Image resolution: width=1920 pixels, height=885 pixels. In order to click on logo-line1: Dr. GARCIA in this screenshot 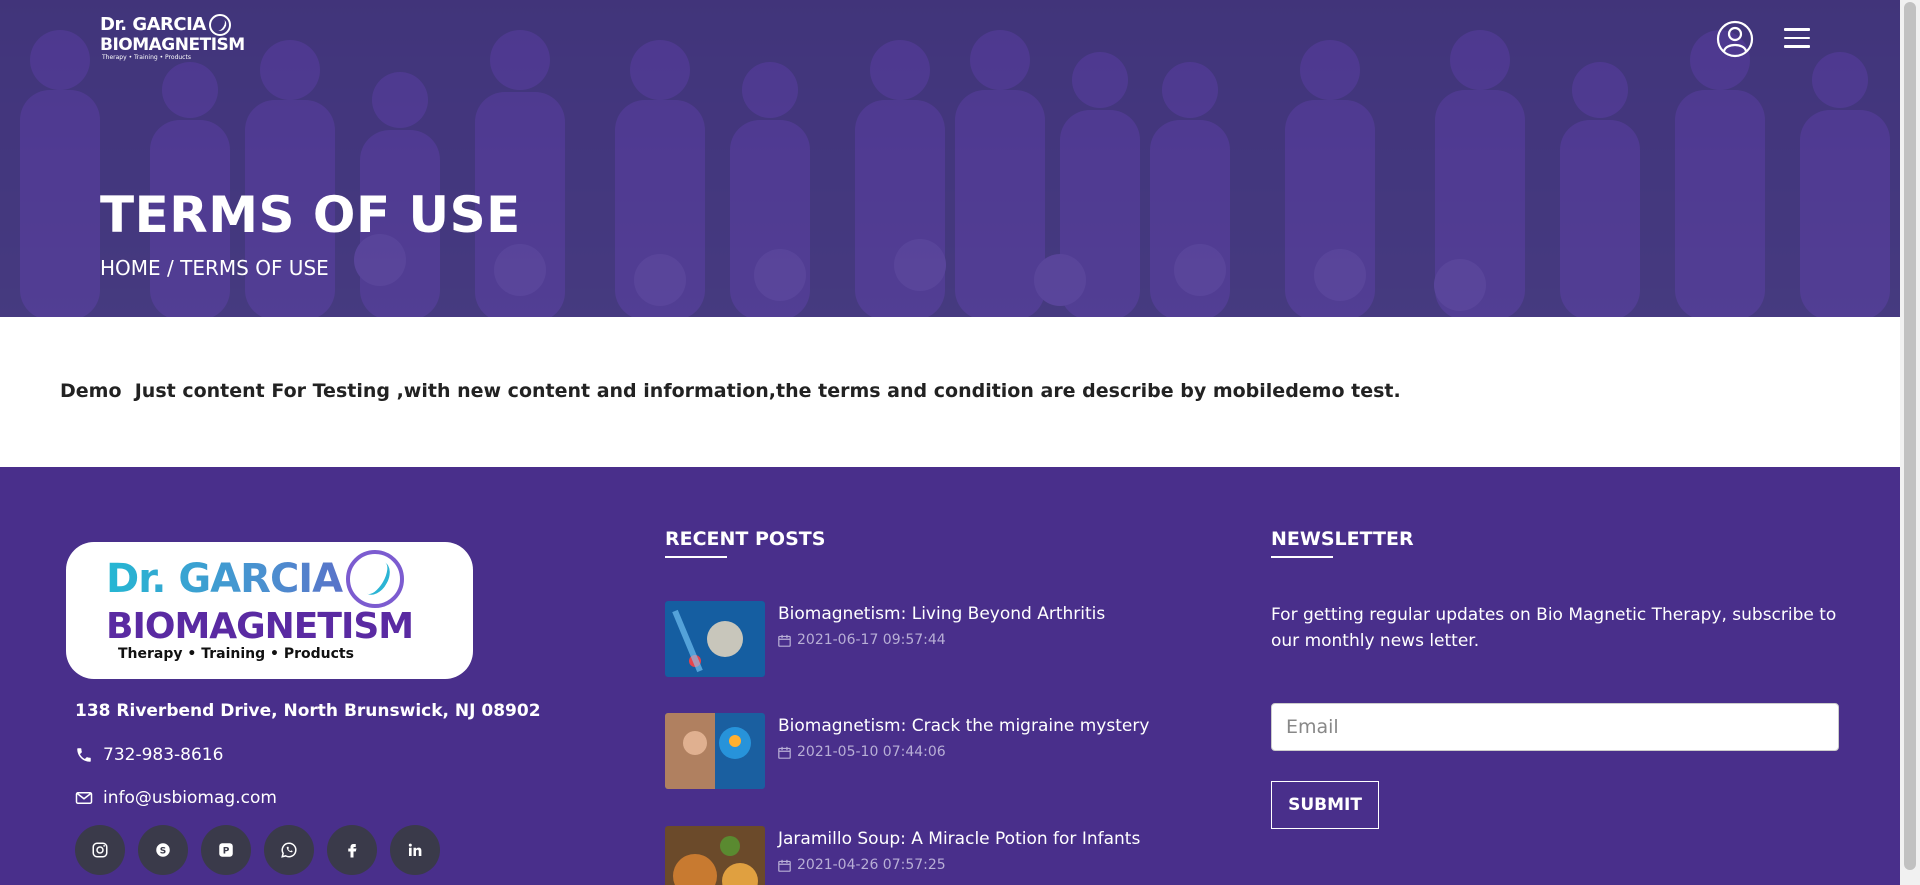, I will do `click(153, 24)`.